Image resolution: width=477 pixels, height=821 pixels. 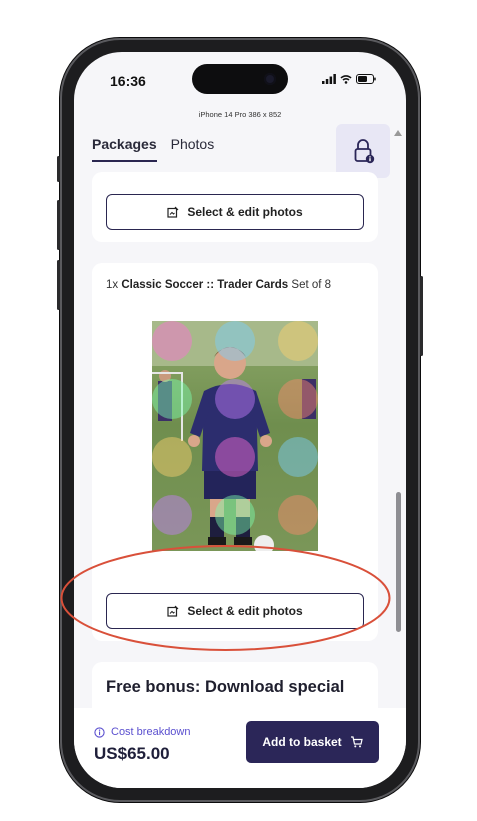 I want to click on cost-breakdown-link: Cost breakdown, so click(x=142, y=732).